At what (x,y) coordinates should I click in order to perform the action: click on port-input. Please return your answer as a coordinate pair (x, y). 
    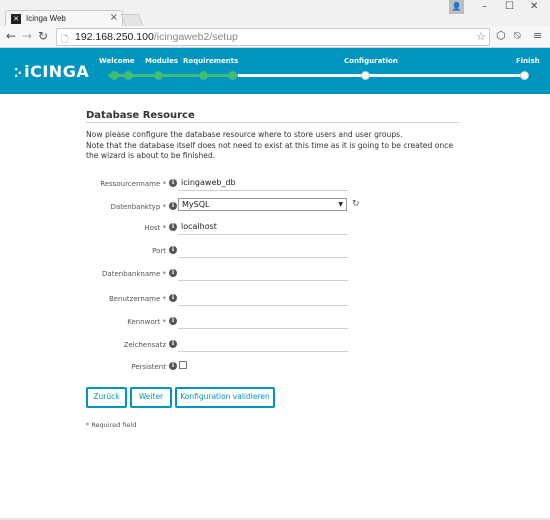
    Looking at the image, I should click on (263, 250).